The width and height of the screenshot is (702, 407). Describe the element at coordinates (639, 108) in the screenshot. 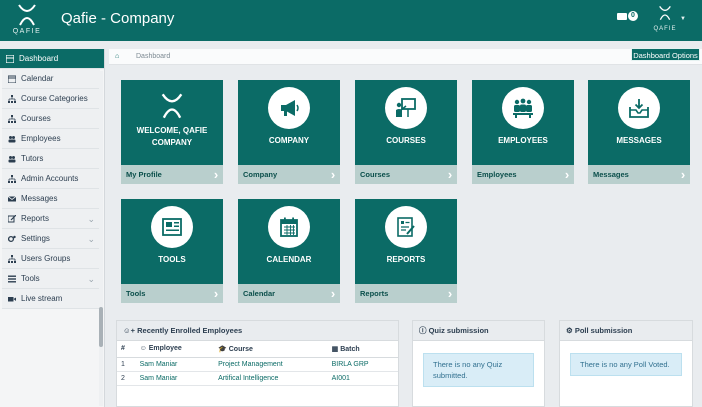

I see `inbox-icon` at that location.